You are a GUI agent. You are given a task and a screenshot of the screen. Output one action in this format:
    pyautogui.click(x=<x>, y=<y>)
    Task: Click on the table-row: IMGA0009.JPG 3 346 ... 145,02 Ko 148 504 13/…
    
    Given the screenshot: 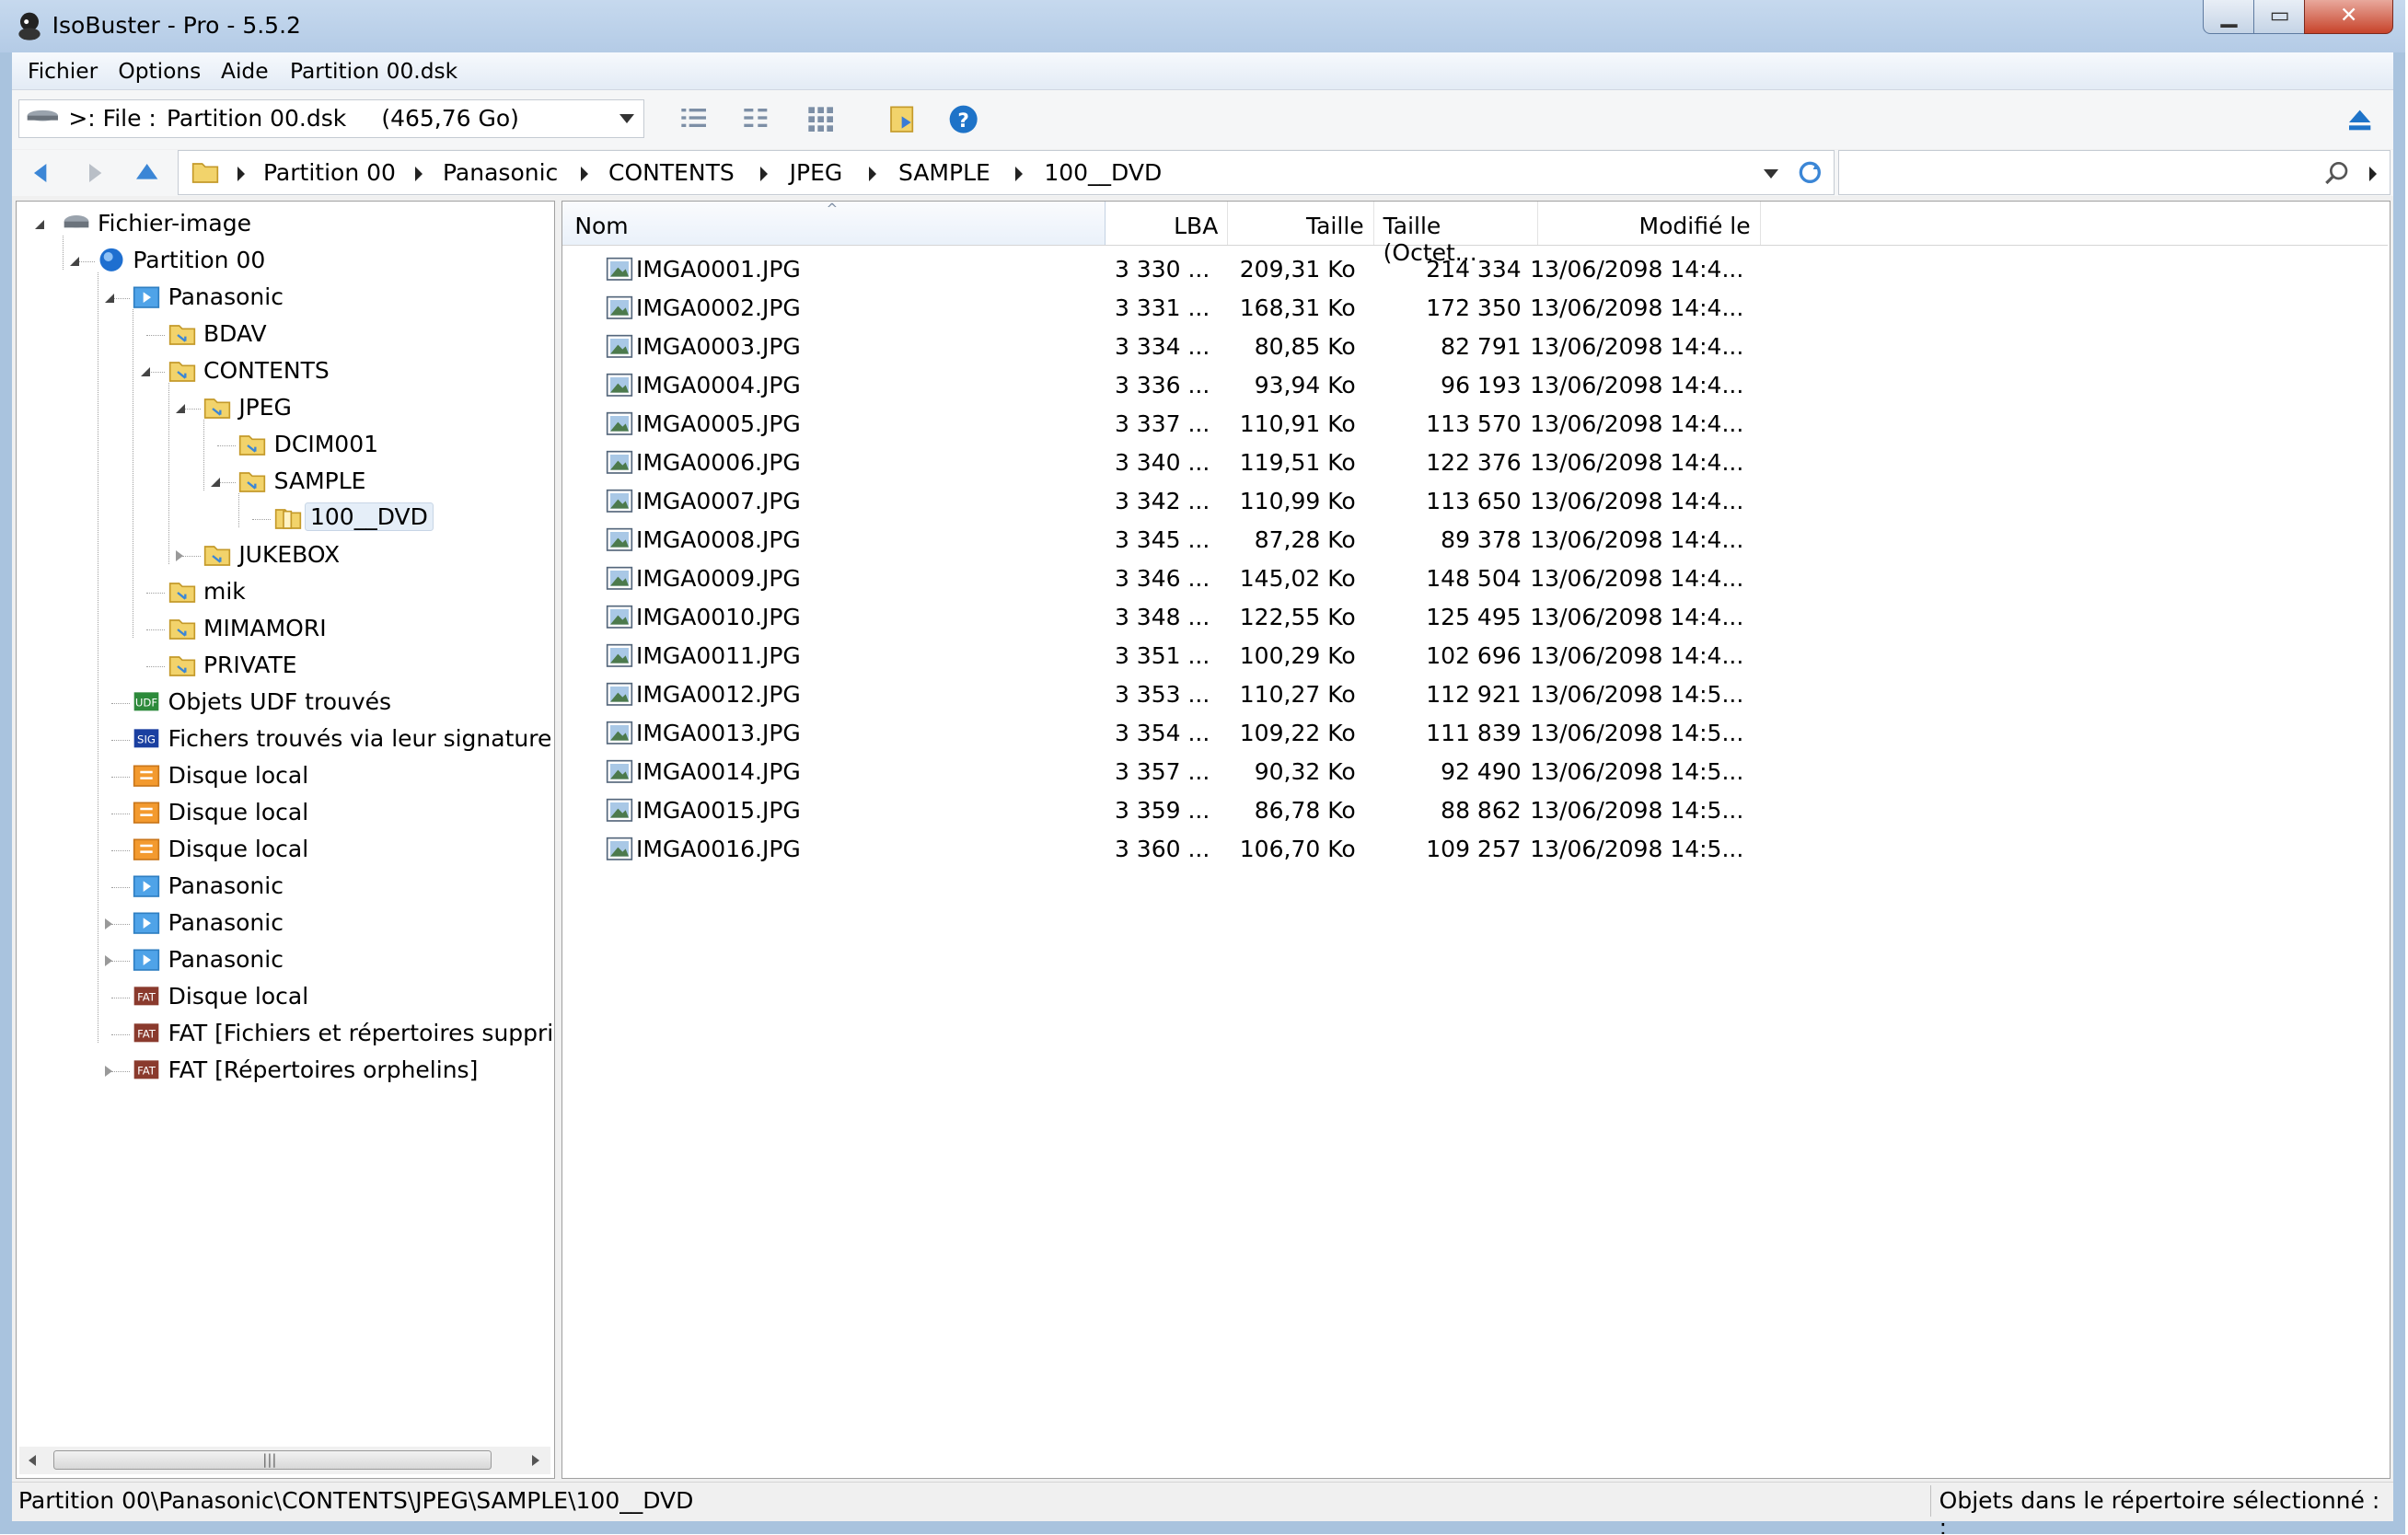 What is the action you would take?
    pyautogui.click(x=1475, y=579)
    